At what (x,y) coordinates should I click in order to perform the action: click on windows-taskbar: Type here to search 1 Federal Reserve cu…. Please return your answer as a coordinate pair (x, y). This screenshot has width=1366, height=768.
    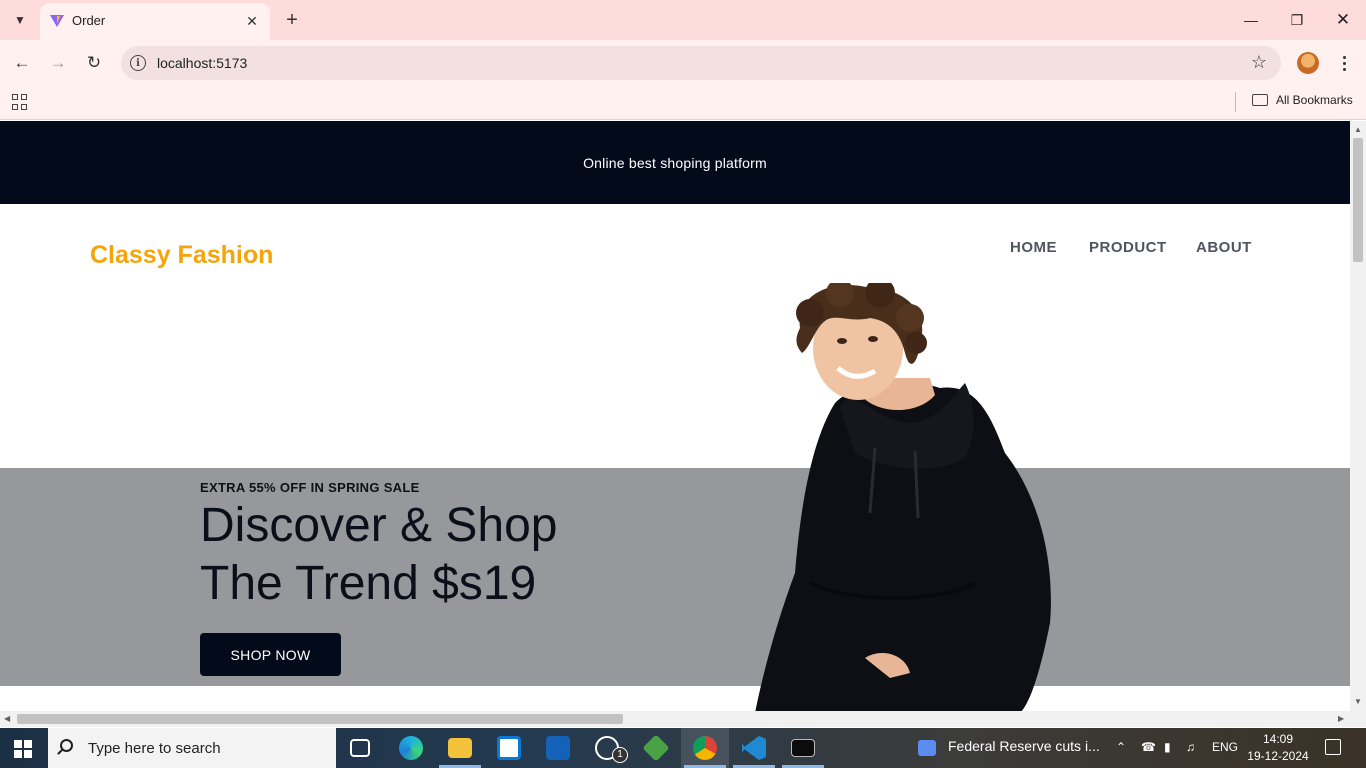
    Looking at the image, I should click on (683, 748).